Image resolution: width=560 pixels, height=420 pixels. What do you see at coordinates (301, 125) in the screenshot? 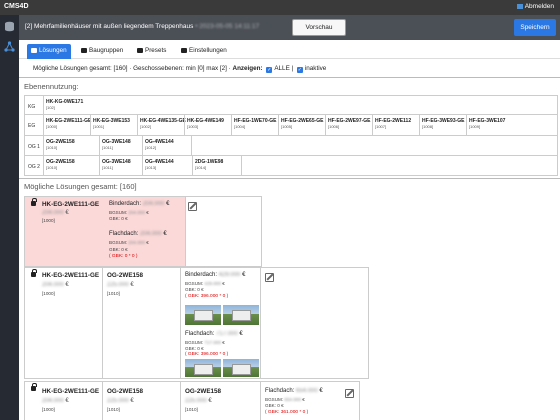
I see `level-cell: HF-EG-2WE65-GE [1005]` at bounding box center [301, 125].